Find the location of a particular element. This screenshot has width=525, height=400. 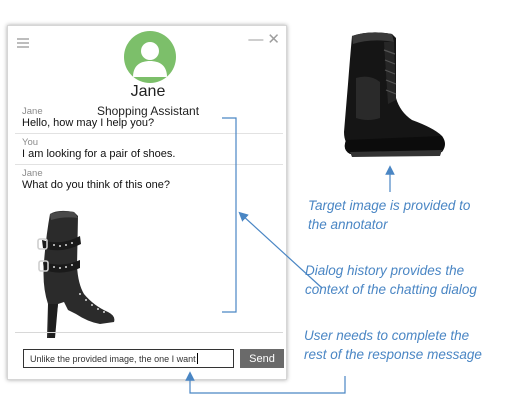

text-caret is located at coordinates (197, 358).